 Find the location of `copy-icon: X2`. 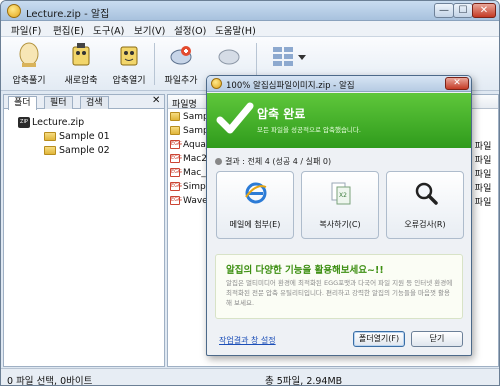

copy-icon: X2 is located at coordinates (341, 193).